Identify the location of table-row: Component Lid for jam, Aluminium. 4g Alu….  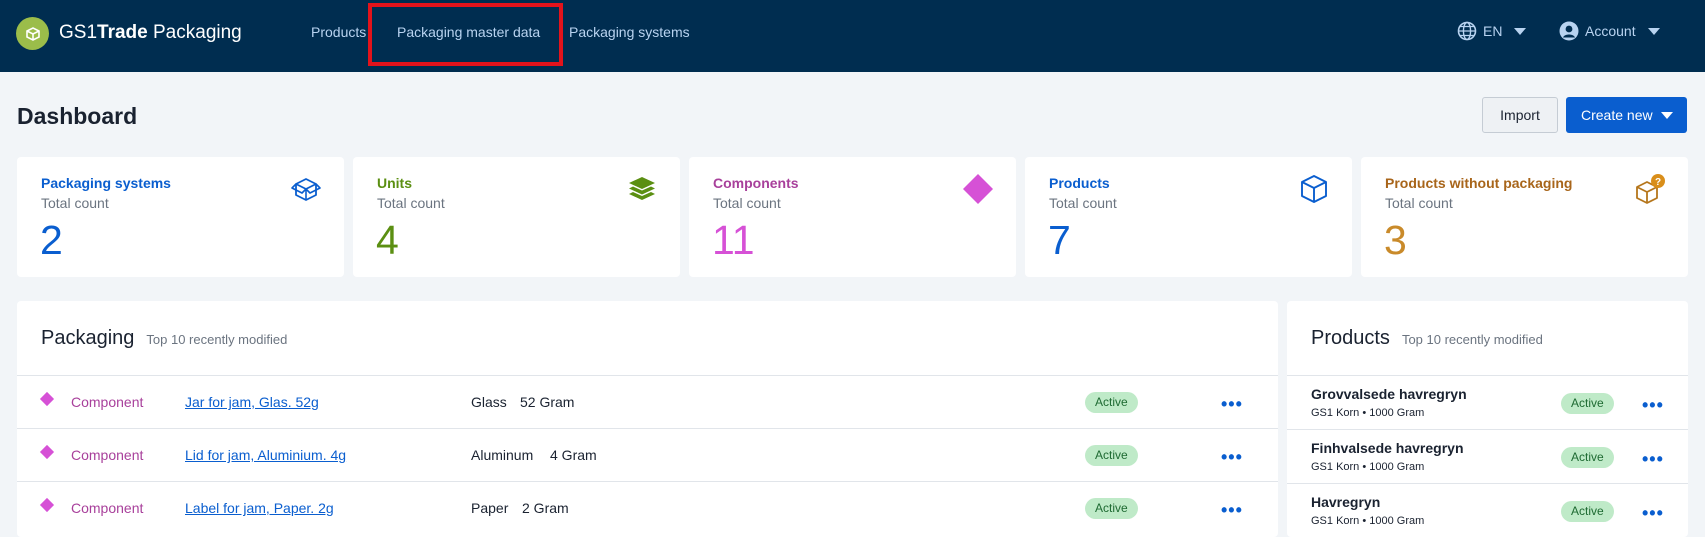
(647, 454).